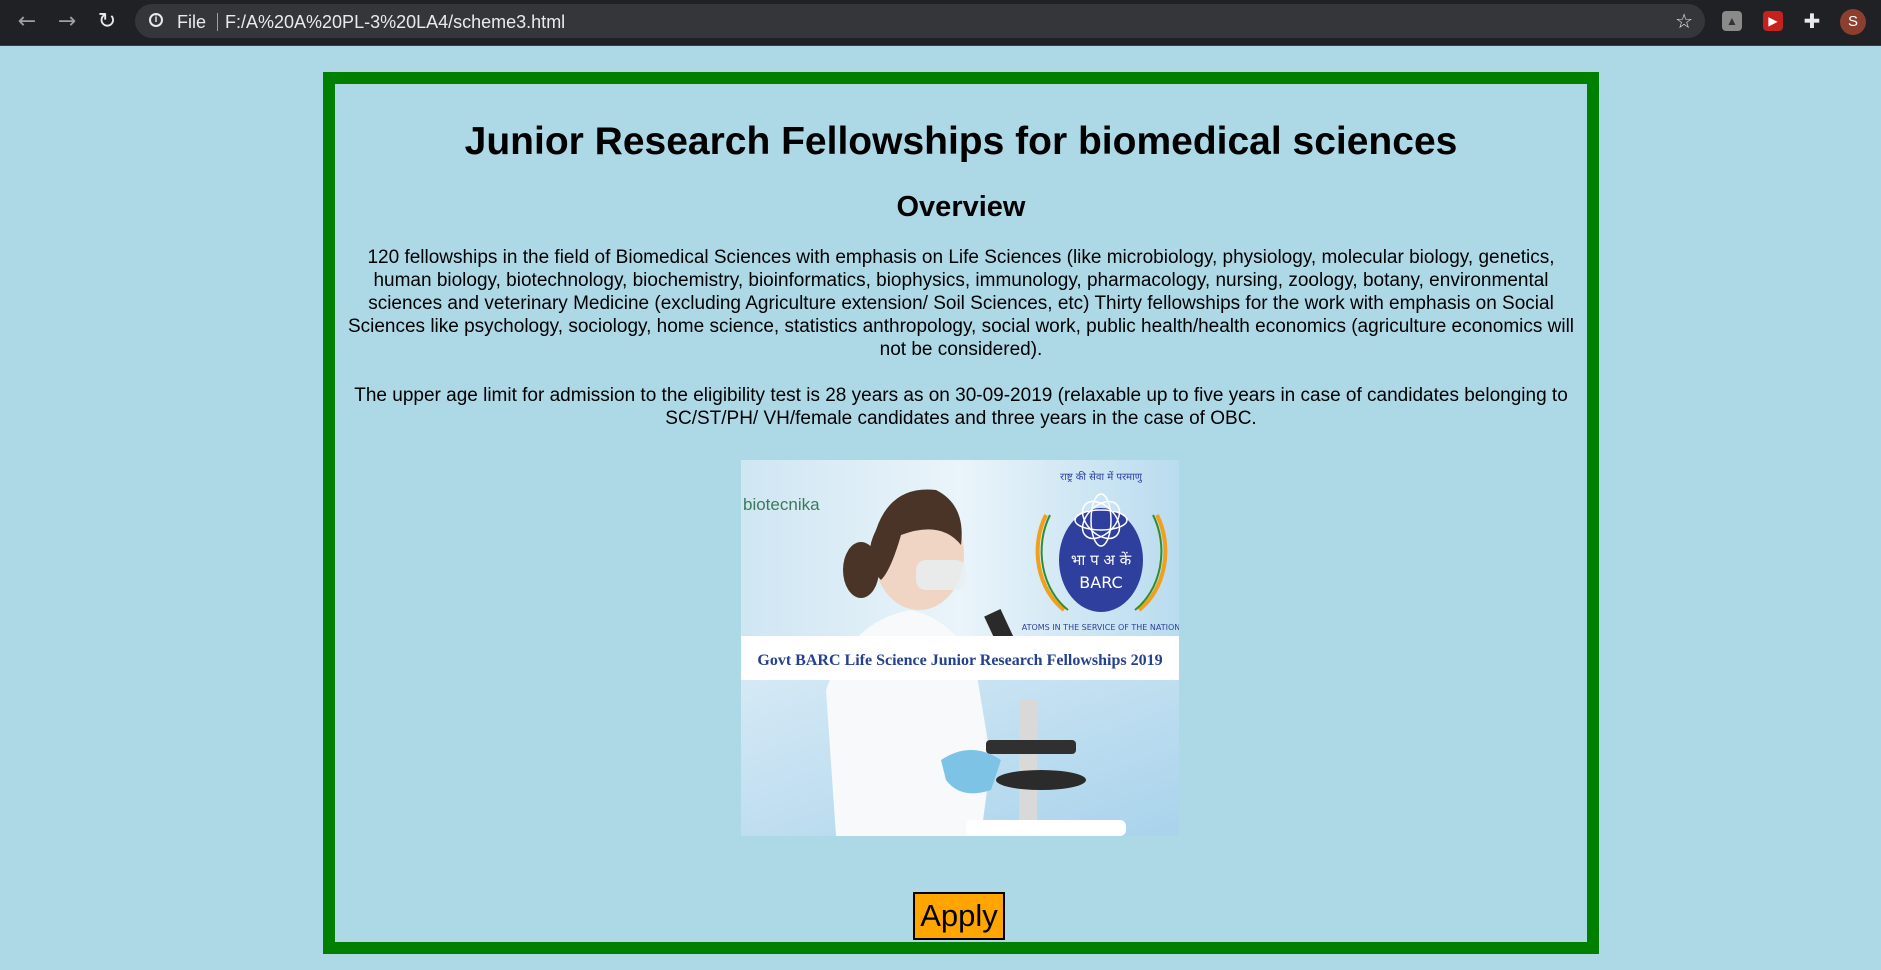 This screenshot has height=970, width=1881. Describe the element at coordinates (959, 916) in the screenshot. I see `apply-button: Apply` at that location.